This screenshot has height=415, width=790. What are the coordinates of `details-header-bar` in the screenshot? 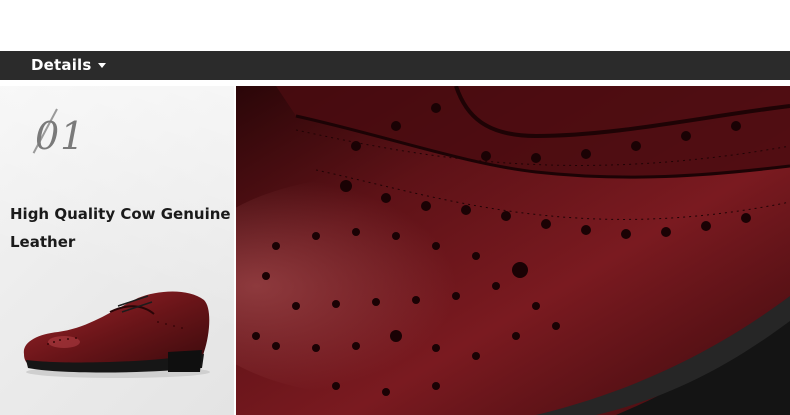 It's located at (395, 65).